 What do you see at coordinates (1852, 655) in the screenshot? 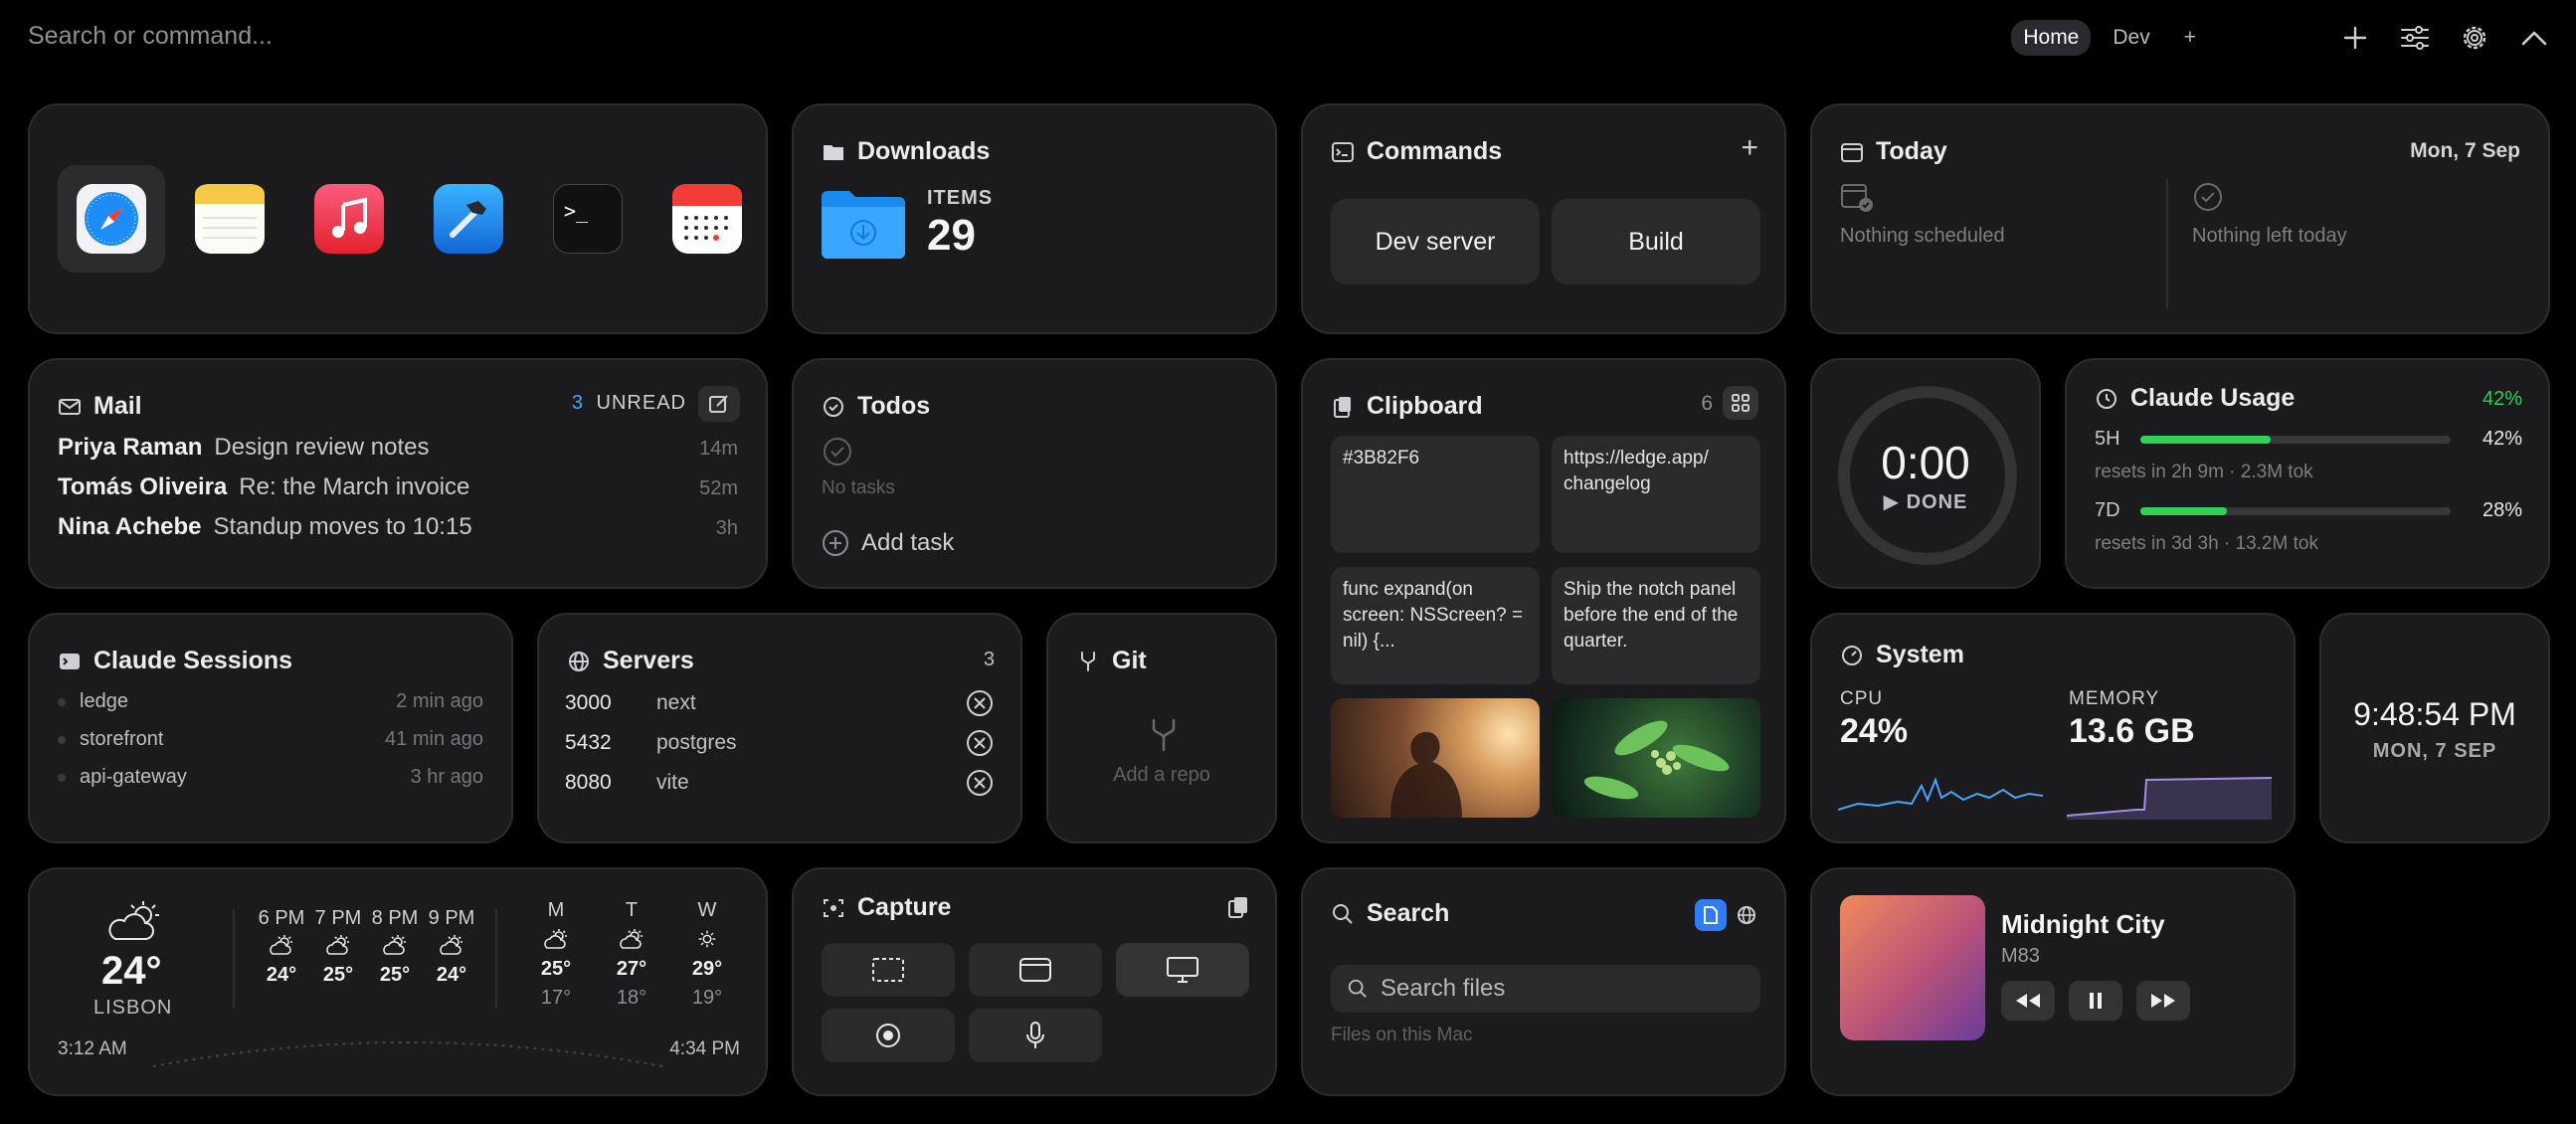
I see `gauge-icon` at bounding box center [1852, 655].